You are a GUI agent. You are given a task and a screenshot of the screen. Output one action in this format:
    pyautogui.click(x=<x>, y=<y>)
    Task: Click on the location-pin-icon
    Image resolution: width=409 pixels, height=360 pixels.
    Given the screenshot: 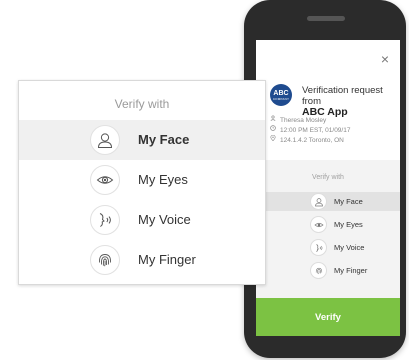 What is the action you would take?
    pyautogui.click(x=273, y=139)
    